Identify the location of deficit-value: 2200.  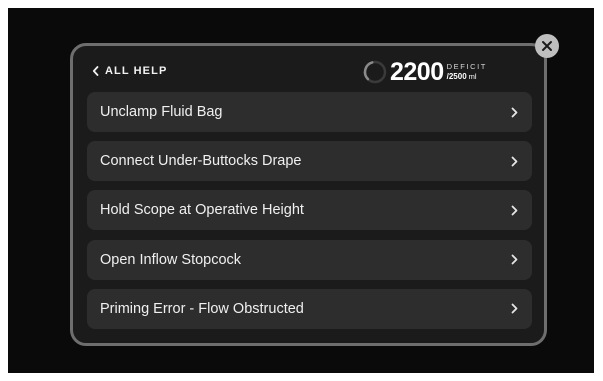
(417, 71).